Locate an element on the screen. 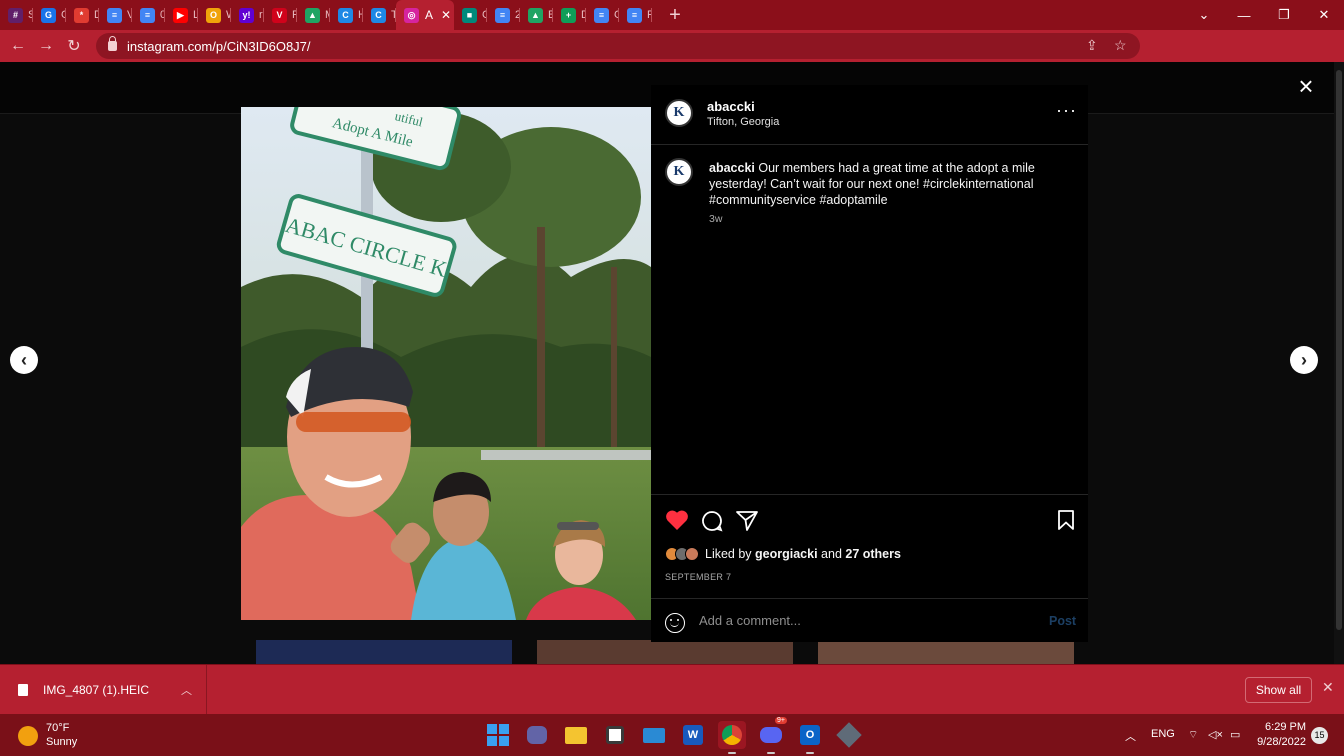 This screenshot has width=1344, height=756. battery-icon: ▭ is located at coordinates (1235, 734).